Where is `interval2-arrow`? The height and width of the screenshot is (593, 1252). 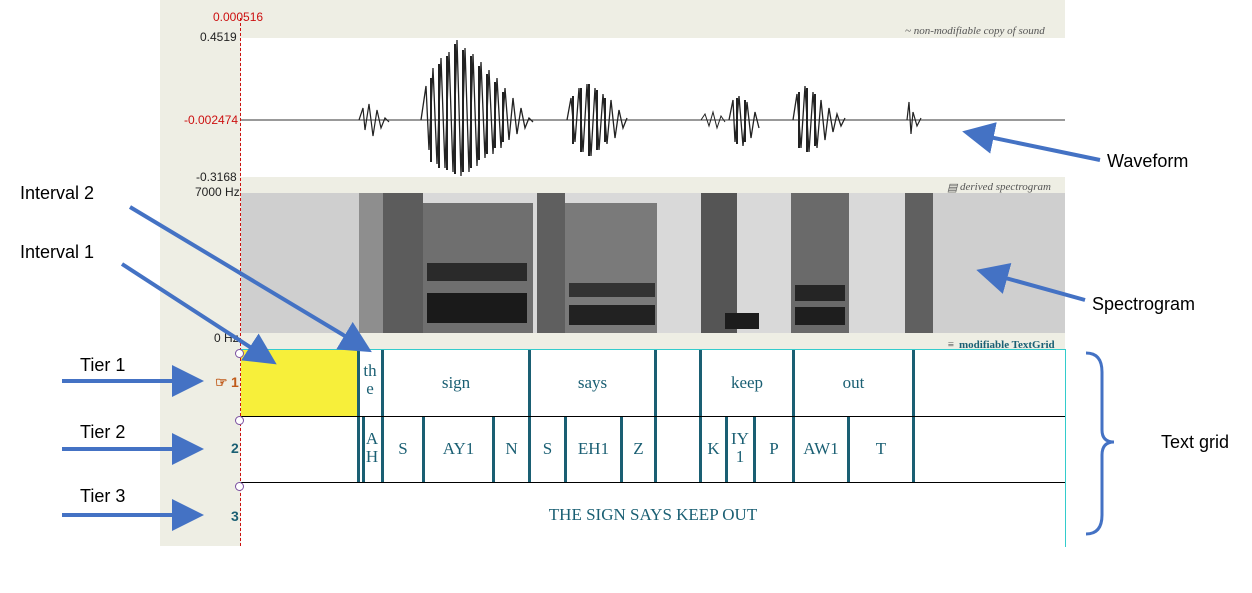
interval2-arrow is located at coordinates (250, 279).